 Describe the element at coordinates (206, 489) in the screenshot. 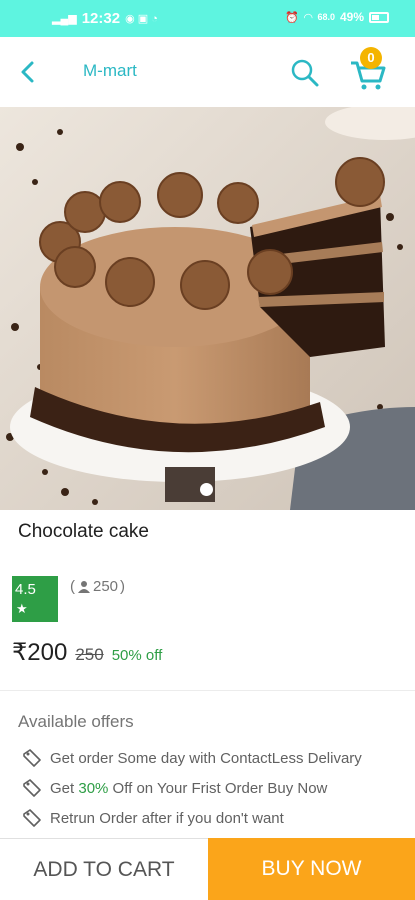

I see `carousel-dot` at that location.